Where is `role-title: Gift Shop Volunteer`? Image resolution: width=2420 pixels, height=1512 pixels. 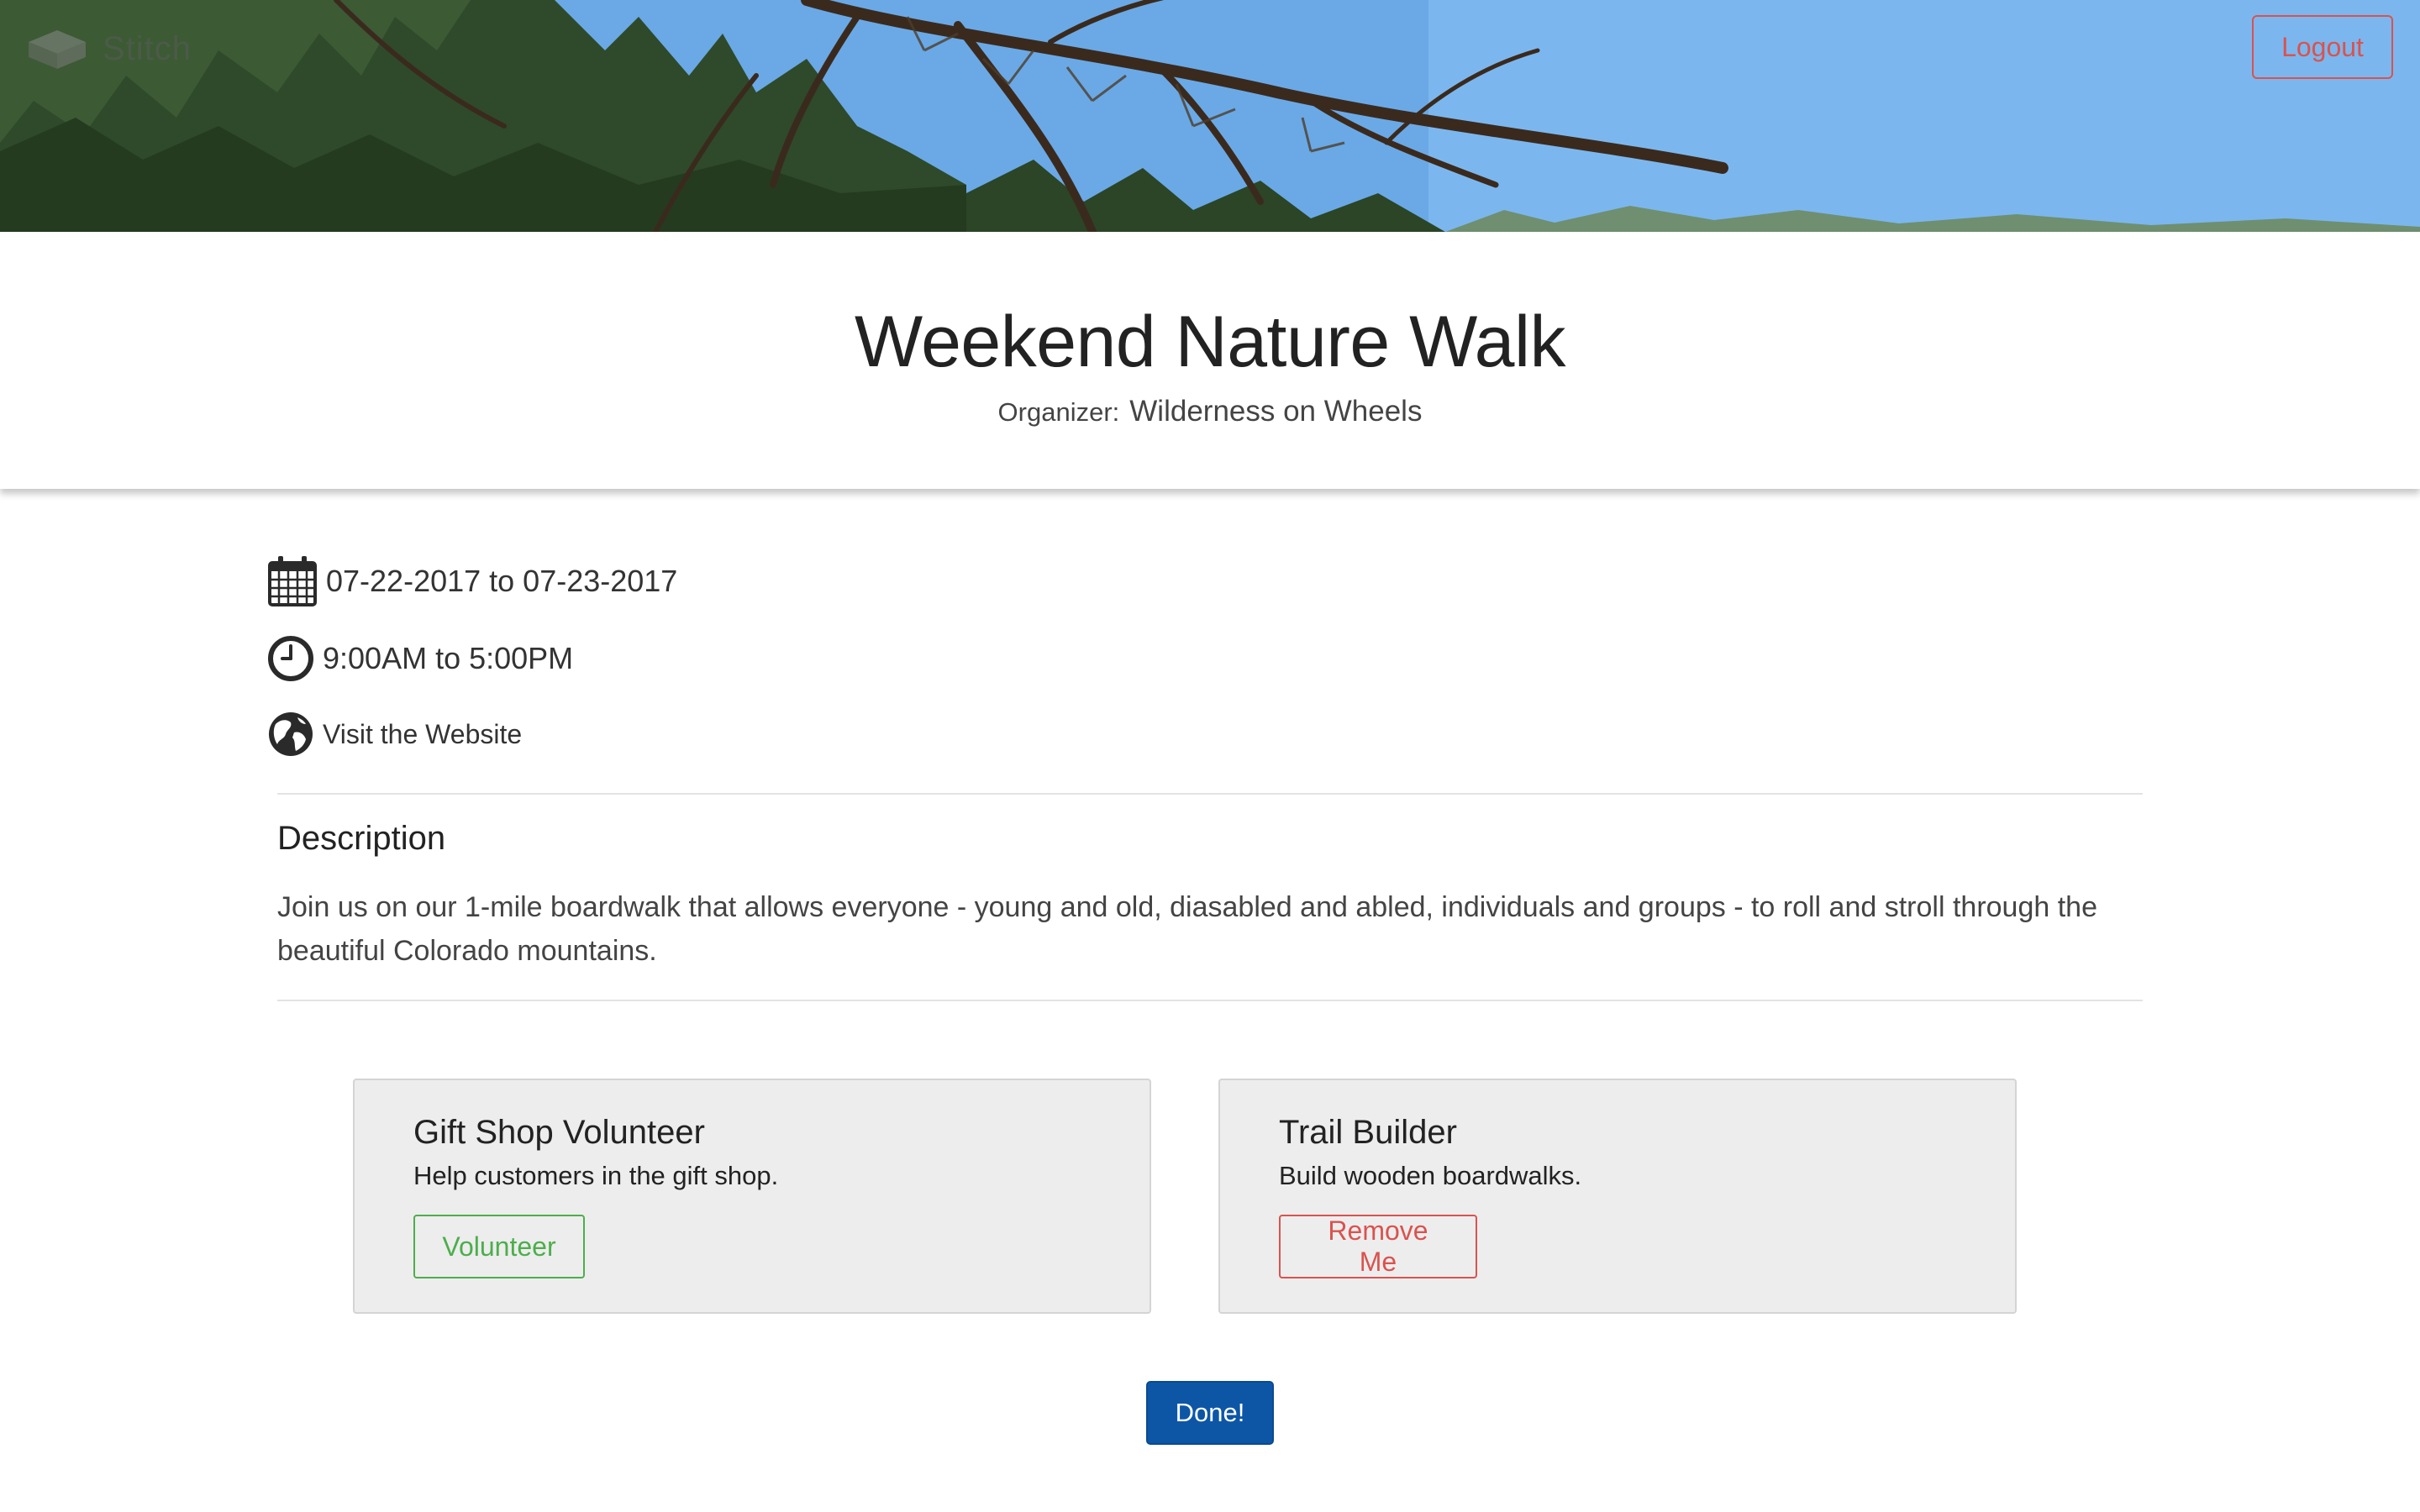
role-title: Gift Shop Volunteer is located at coordinates (559, 1132).